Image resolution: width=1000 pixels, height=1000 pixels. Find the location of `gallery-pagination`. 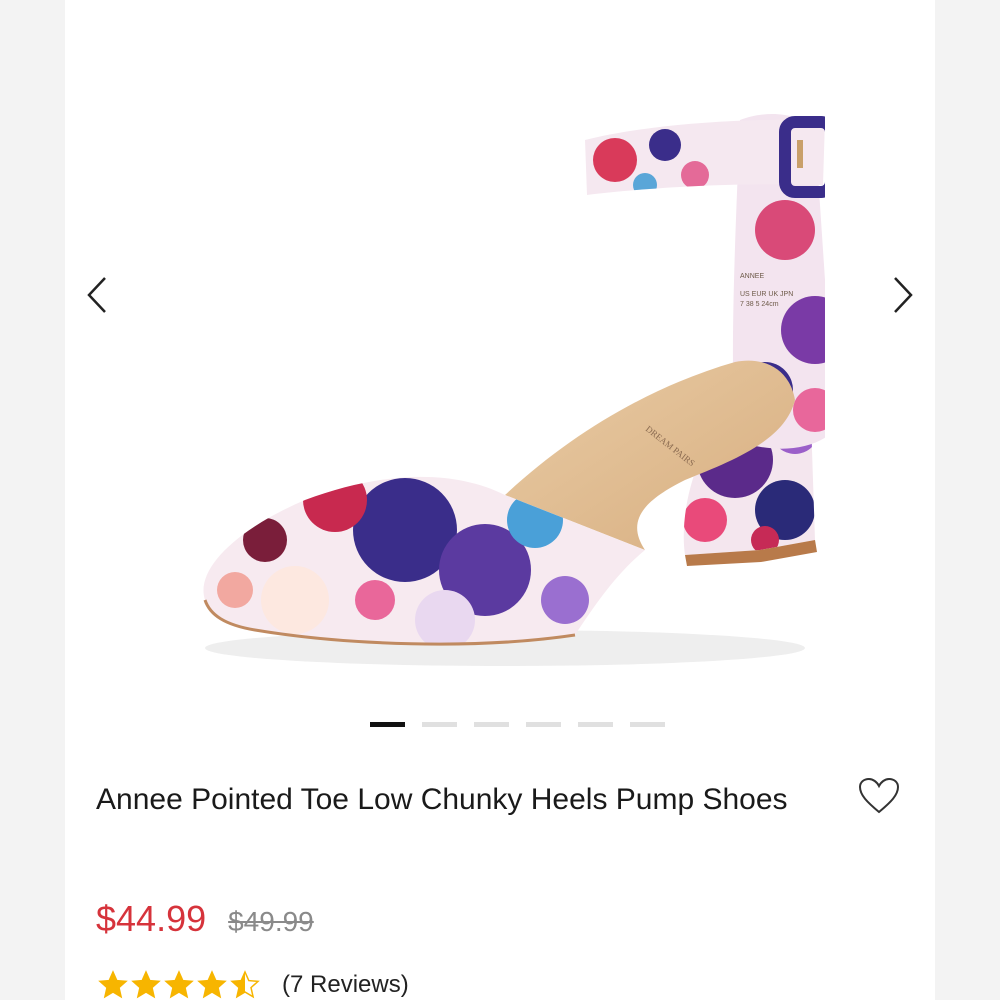

gallery-pagination is located at coordinates (500, 724).